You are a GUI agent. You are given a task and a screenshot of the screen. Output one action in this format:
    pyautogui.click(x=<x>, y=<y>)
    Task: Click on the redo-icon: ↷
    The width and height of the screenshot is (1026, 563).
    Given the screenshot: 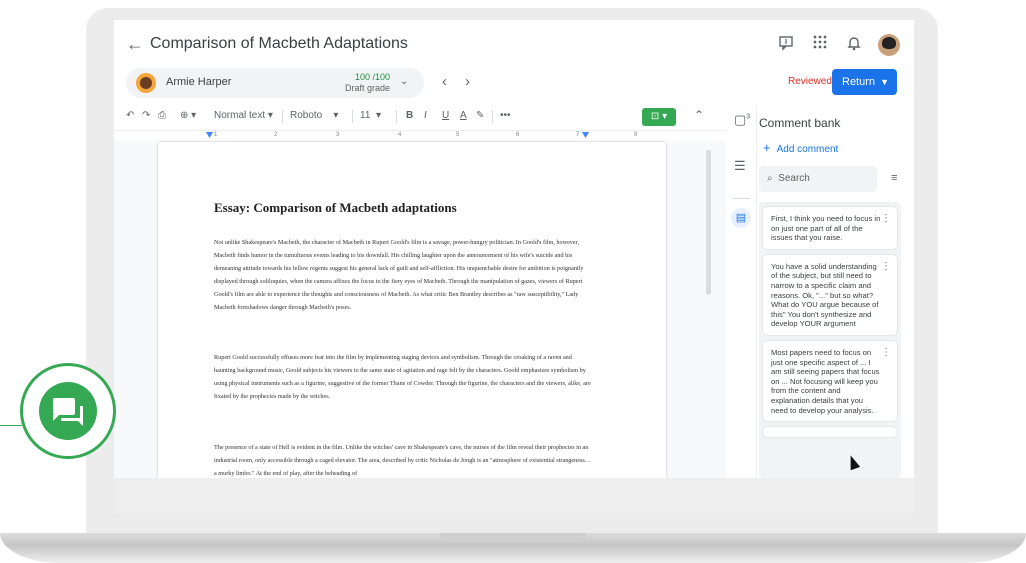 What is the action you would take?
    pyautogui.click(x=146, y=115)
    